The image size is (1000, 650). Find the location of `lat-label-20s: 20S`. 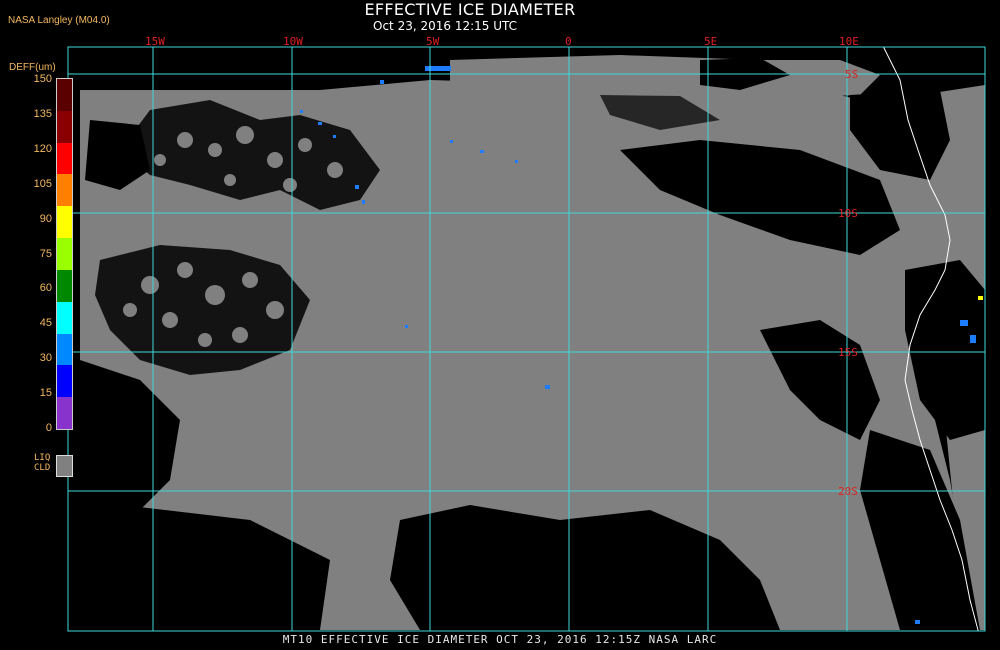

lat-label-20s: 20S is located at coordinates (848, 491).